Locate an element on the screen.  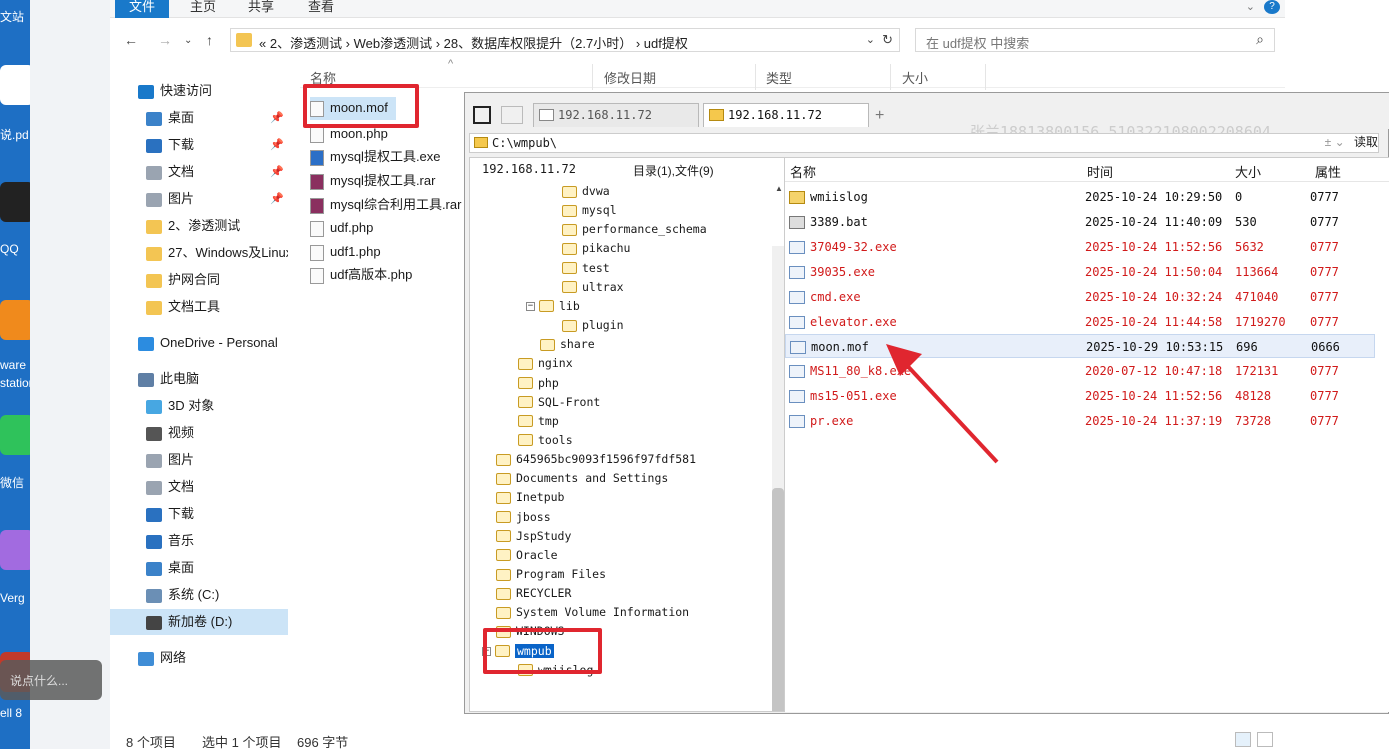
remote-file-row: pr.exe 2025-10-24 11:37:19 73728 0777 is located at coordinates (1080, 421).